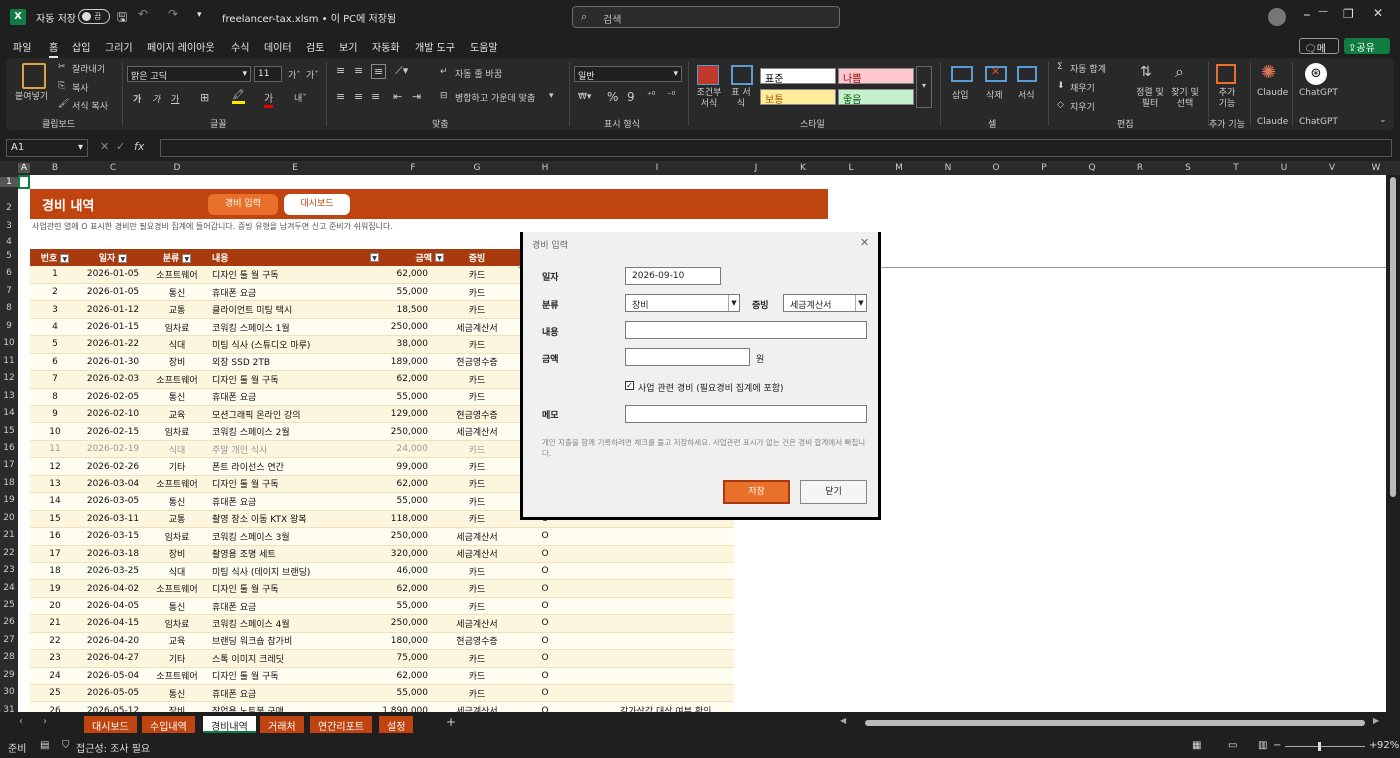 Image resolution: width=1400 pixels, height=758 pixels. I want to click on table-cell: 2026-04-27, so click(113, 658).